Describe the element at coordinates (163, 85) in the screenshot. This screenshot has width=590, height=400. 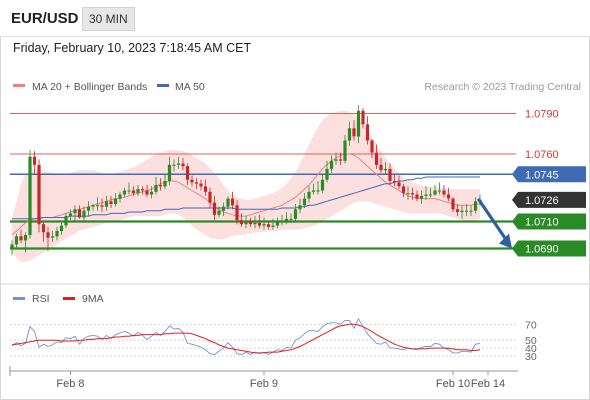
I see `ma50-legend-swatch` at that location.